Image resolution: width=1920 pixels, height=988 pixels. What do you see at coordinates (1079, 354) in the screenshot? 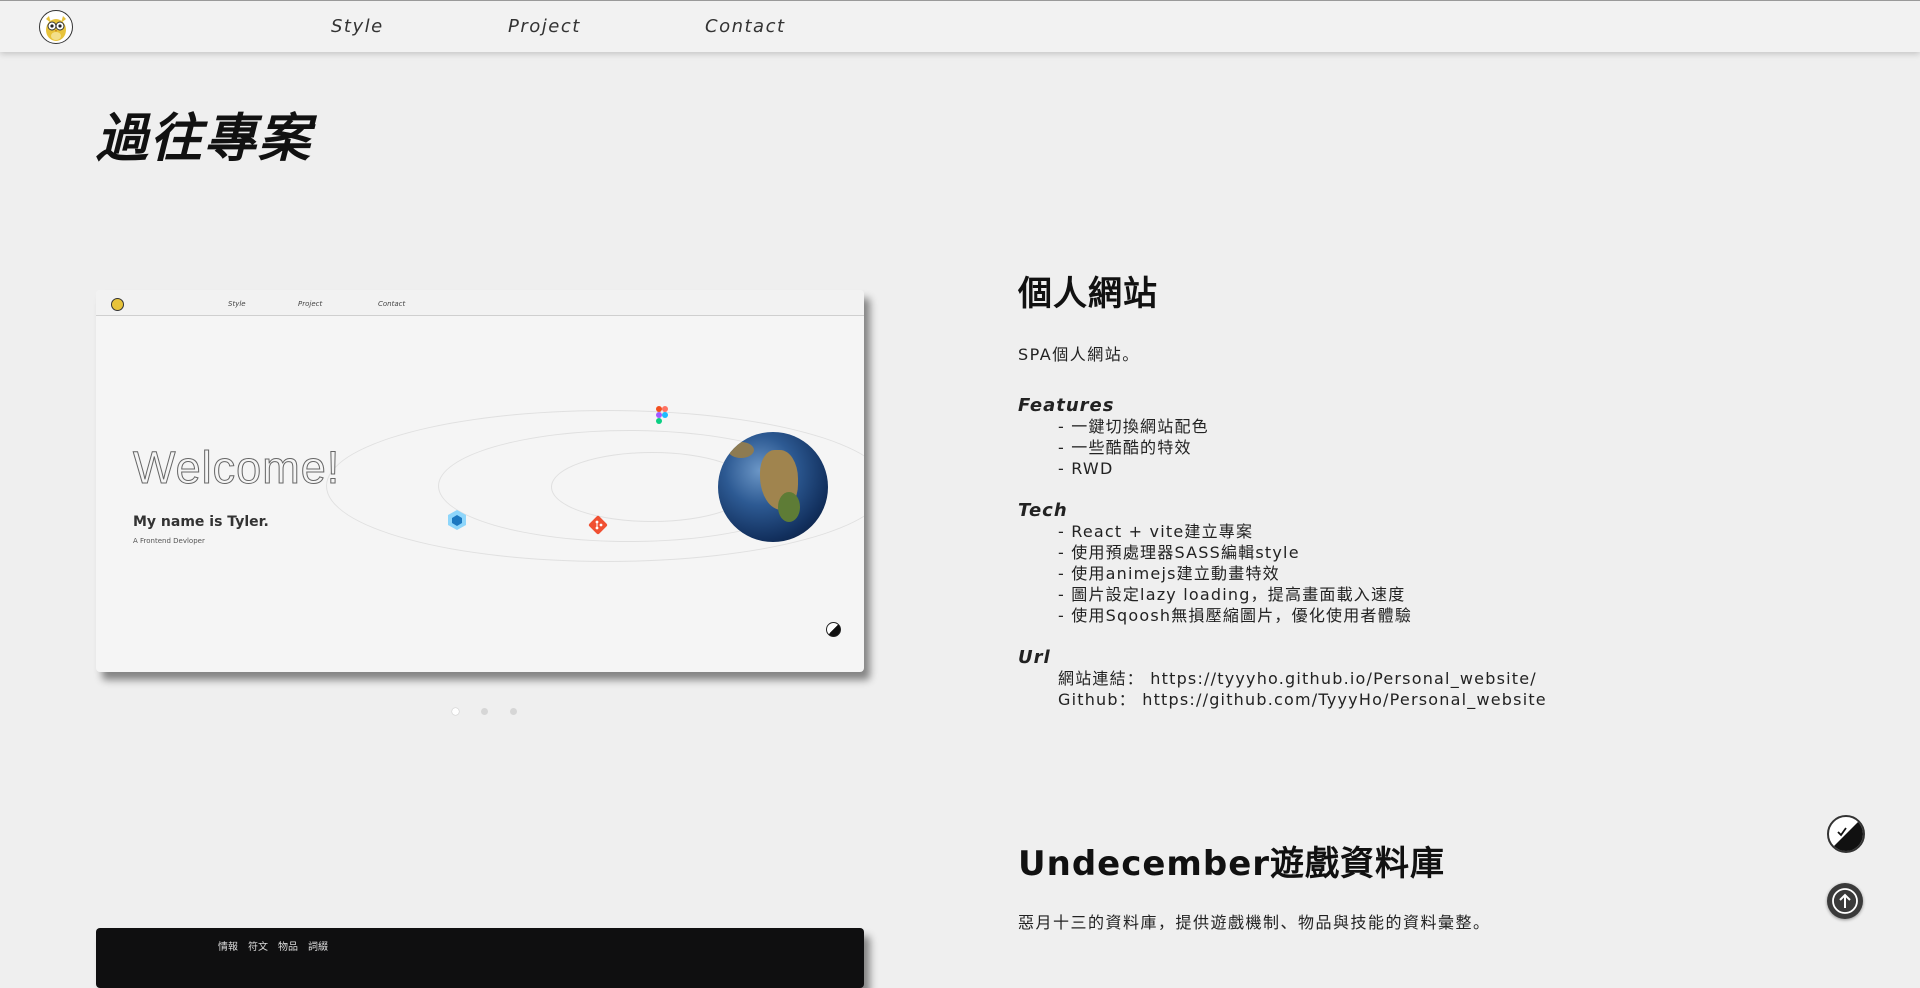
I see `project-description: SPA個人網站。` at bounding box center [1079, 354].